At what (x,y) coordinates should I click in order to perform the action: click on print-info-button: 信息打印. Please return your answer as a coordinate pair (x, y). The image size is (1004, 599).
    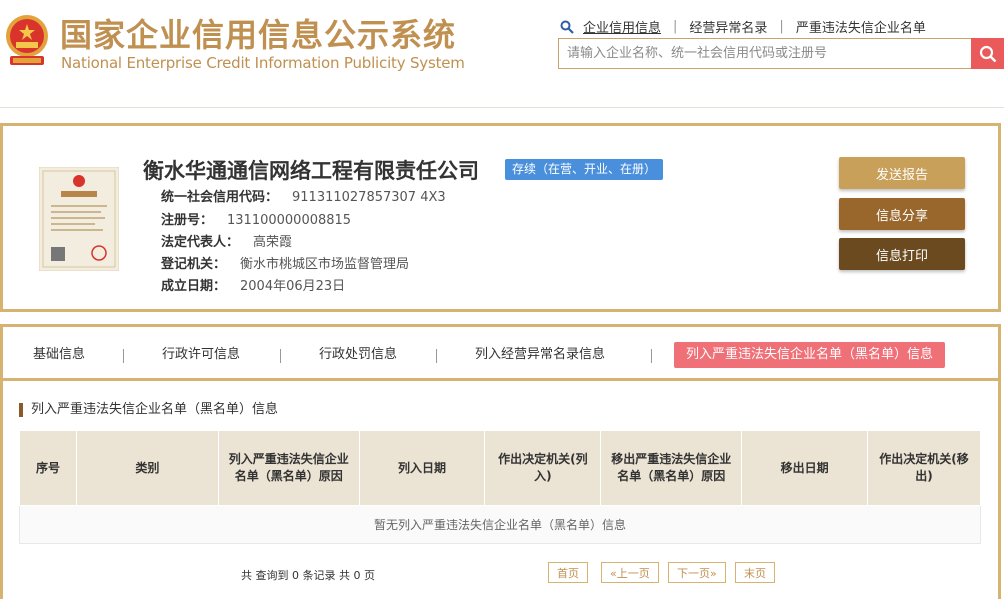
    Looking at the image, I should click on (902, 254).